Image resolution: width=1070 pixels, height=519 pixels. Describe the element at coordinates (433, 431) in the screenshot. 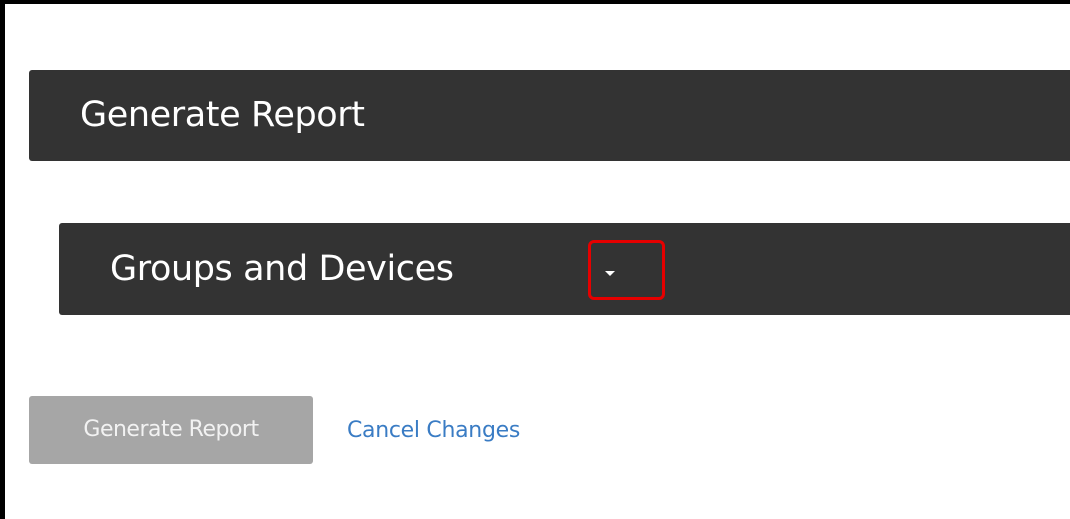

I see `cancel-changes-link: Cancel Changes` at that location.